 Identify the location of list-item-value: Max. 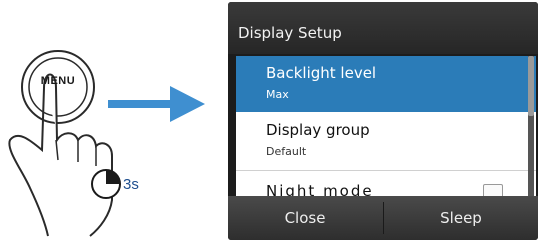
(277, 94).